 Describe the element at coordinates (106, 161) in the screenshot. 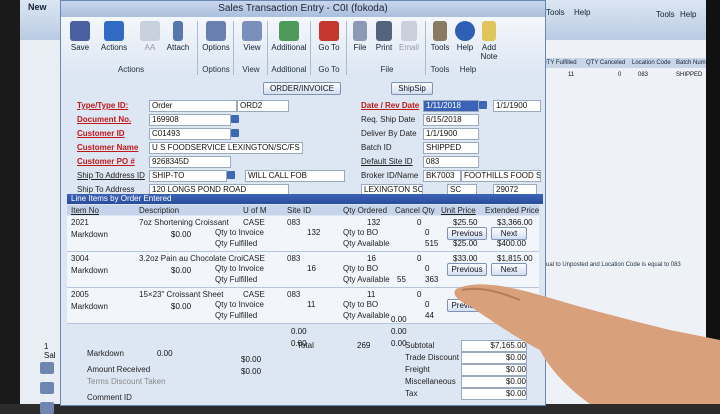

I see `customer-po-label: Customer PO #` at that location.